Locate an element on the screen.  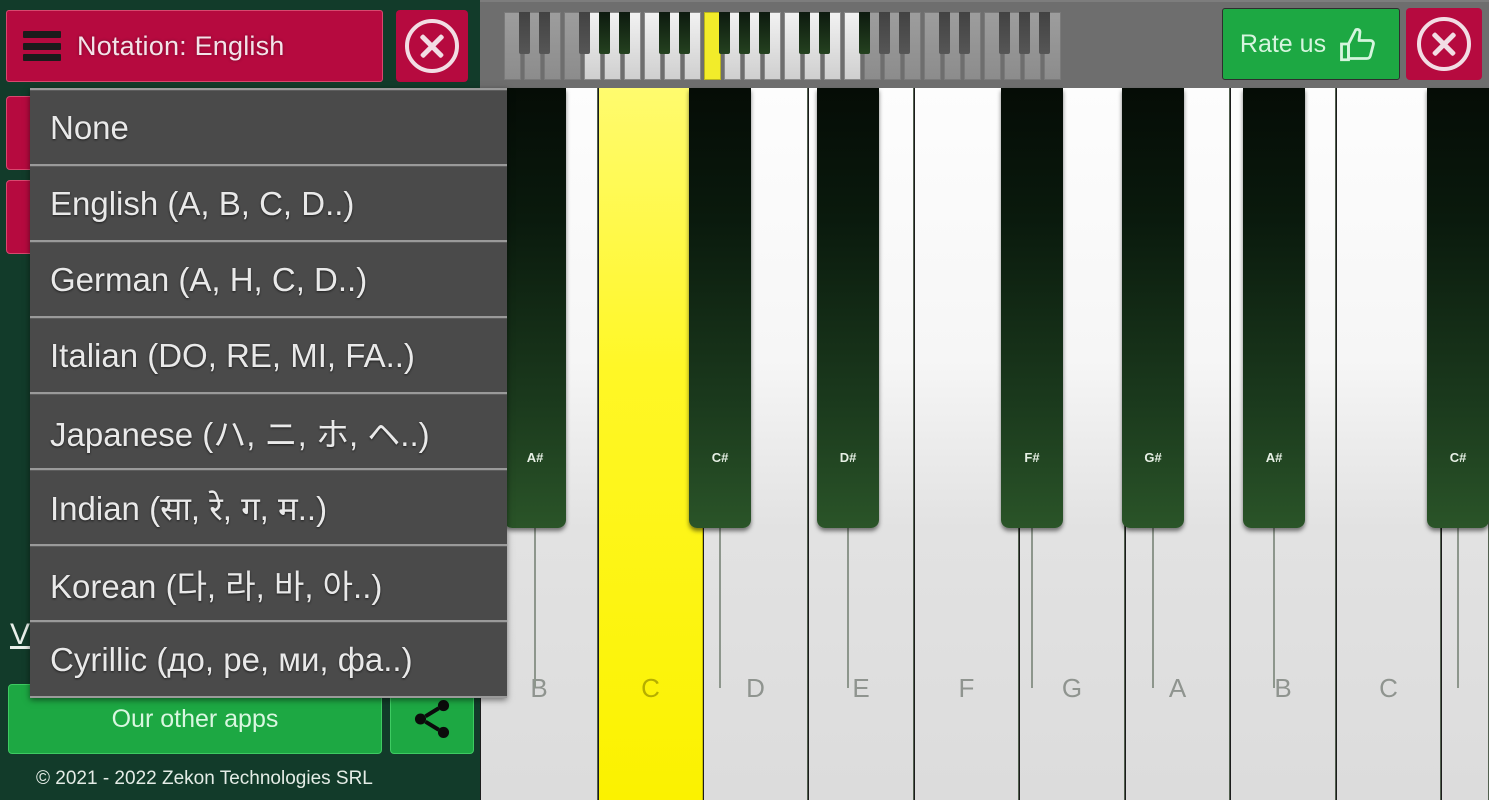
dropdown-item: Italian (DO, RE, MI, FA..) is located at coordinates (268, 355).